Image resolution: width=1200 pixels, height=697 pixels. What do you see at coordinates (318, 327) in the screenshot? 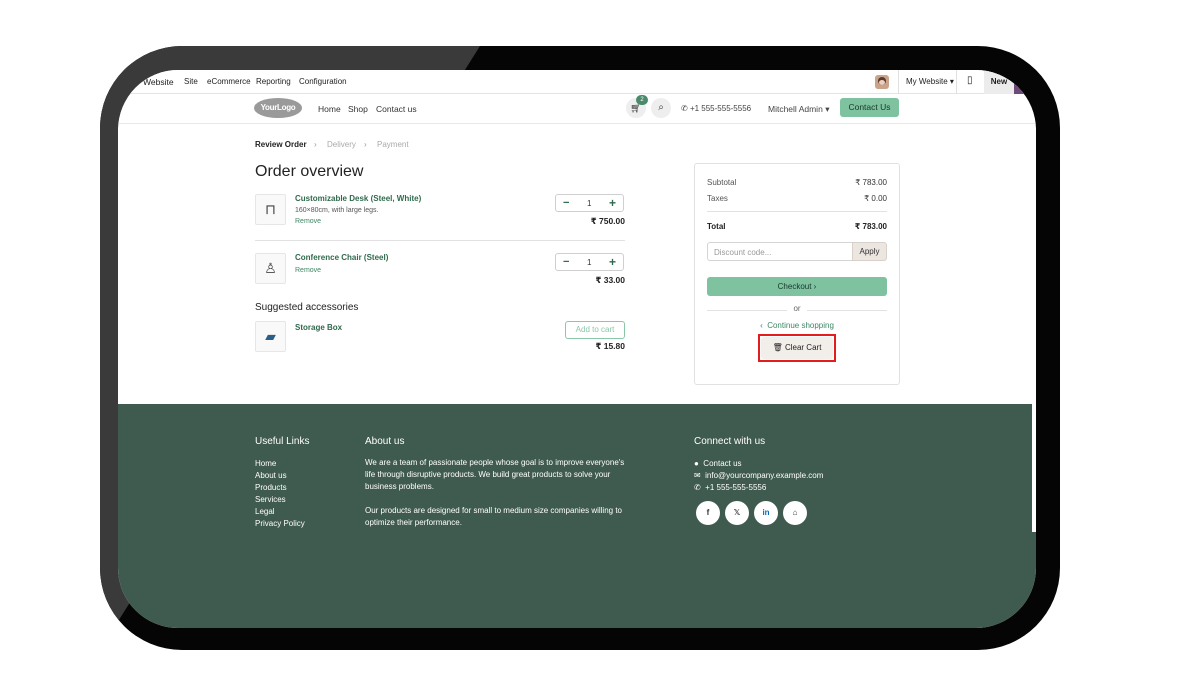
I see `product-name-storage-box: Storage Box` at bounding box center [318, 327].